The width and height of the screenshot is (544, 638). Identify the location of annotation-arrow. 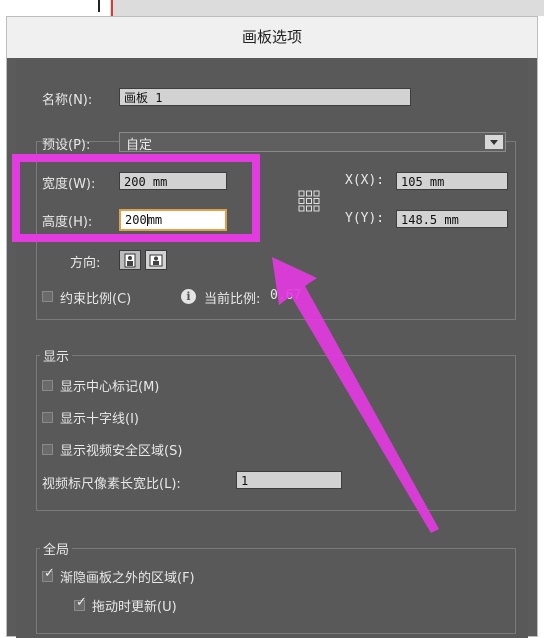
(355, 395).